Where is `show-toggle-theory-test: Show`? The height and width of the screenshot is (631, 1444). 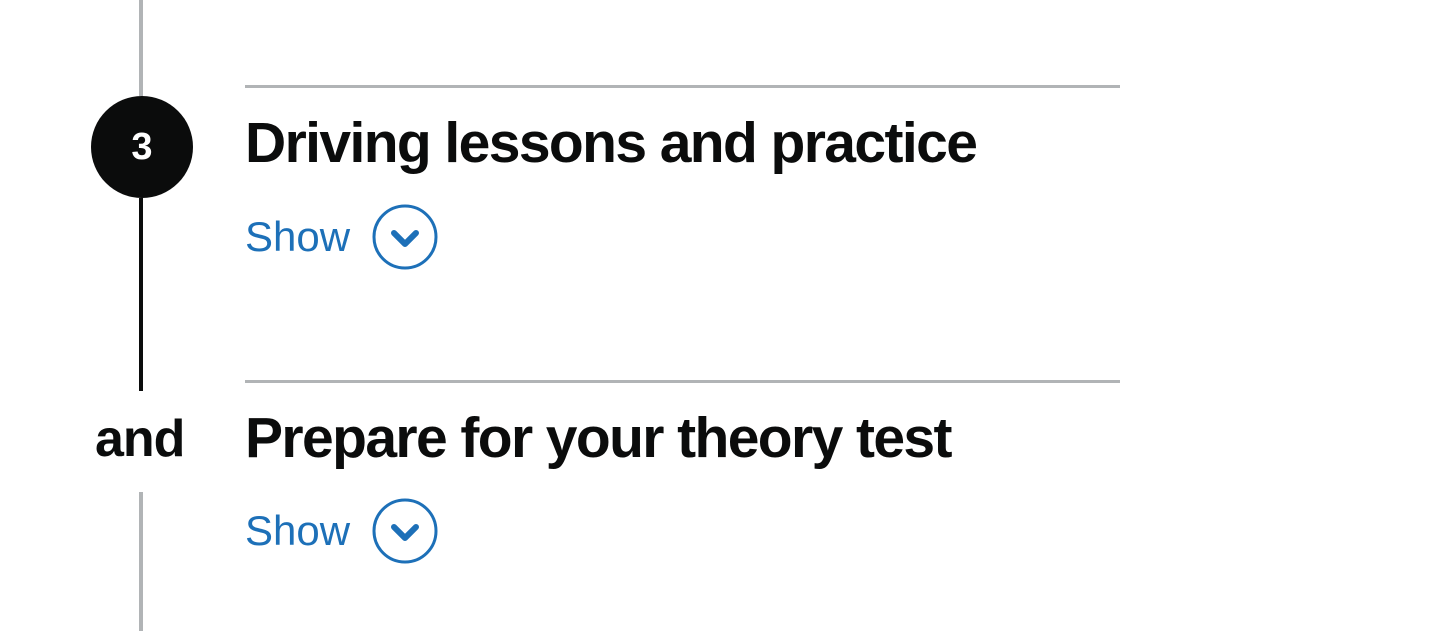
show-toggle-theory-test: Show is located at coordinates (341, 531).